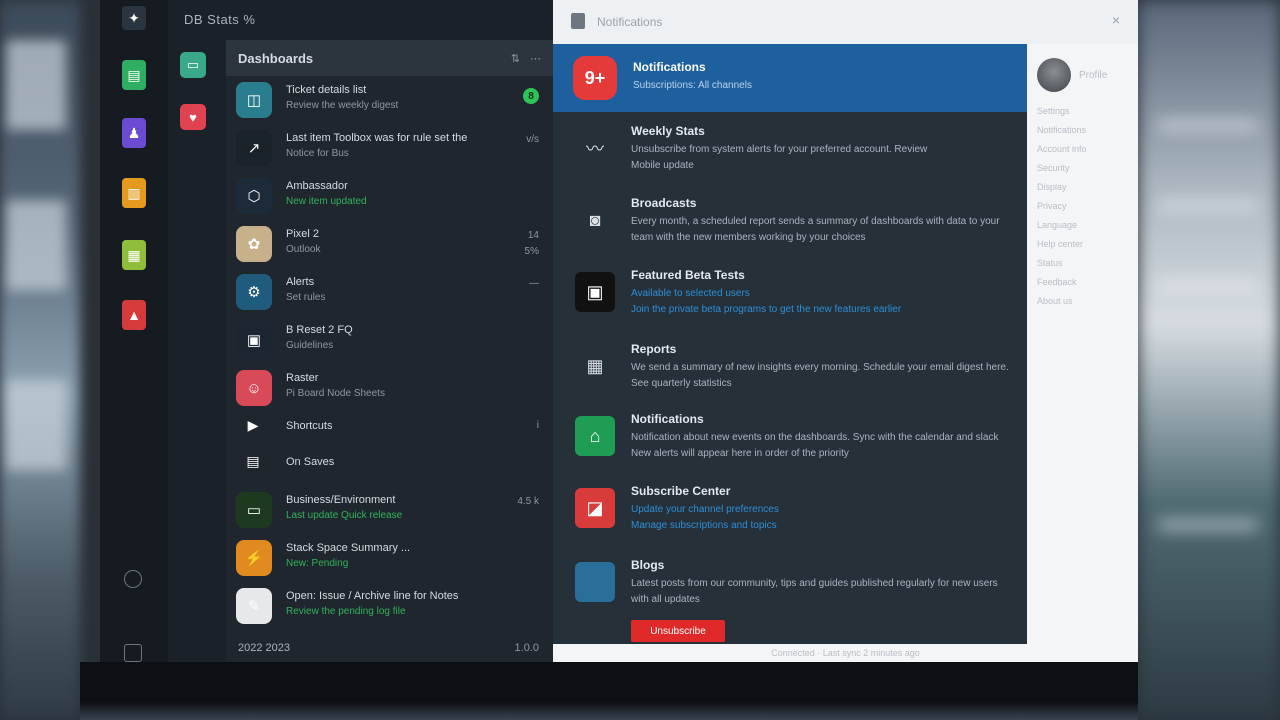 This screenshot has width=1280, height=720. Describe the element at coordinates (1054, 75) in the screenshot. I see `avatar` at that location.